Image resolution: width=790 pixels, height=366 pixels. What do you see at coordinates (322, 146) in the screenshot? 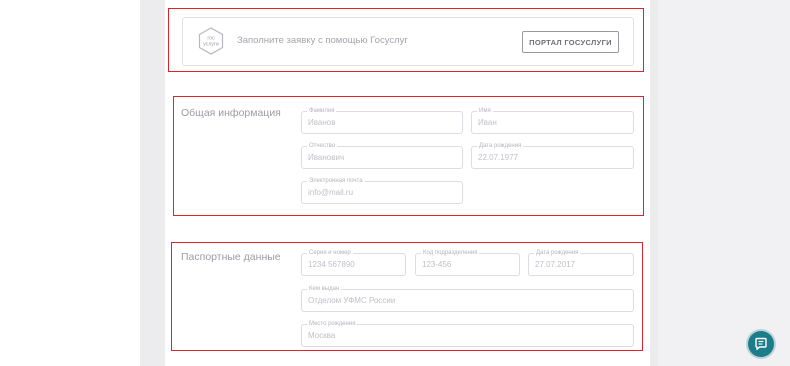
I see `patronymic-label: Отчество` at bounding box center [322, 146].